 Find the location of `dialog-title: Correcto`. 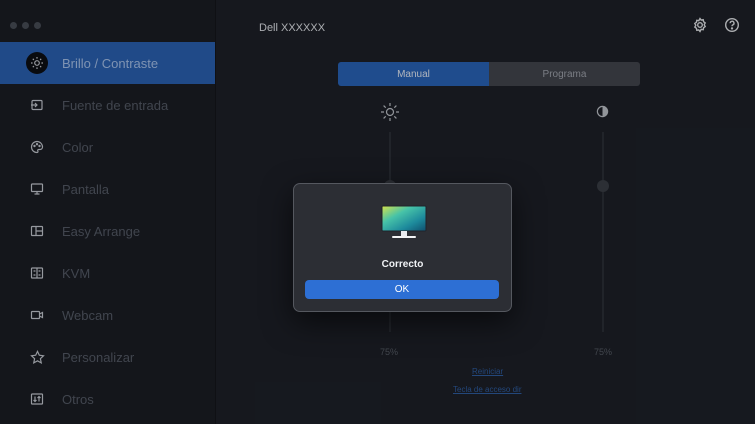

dialog-title: Correcto is located at coordinates (402, 264).